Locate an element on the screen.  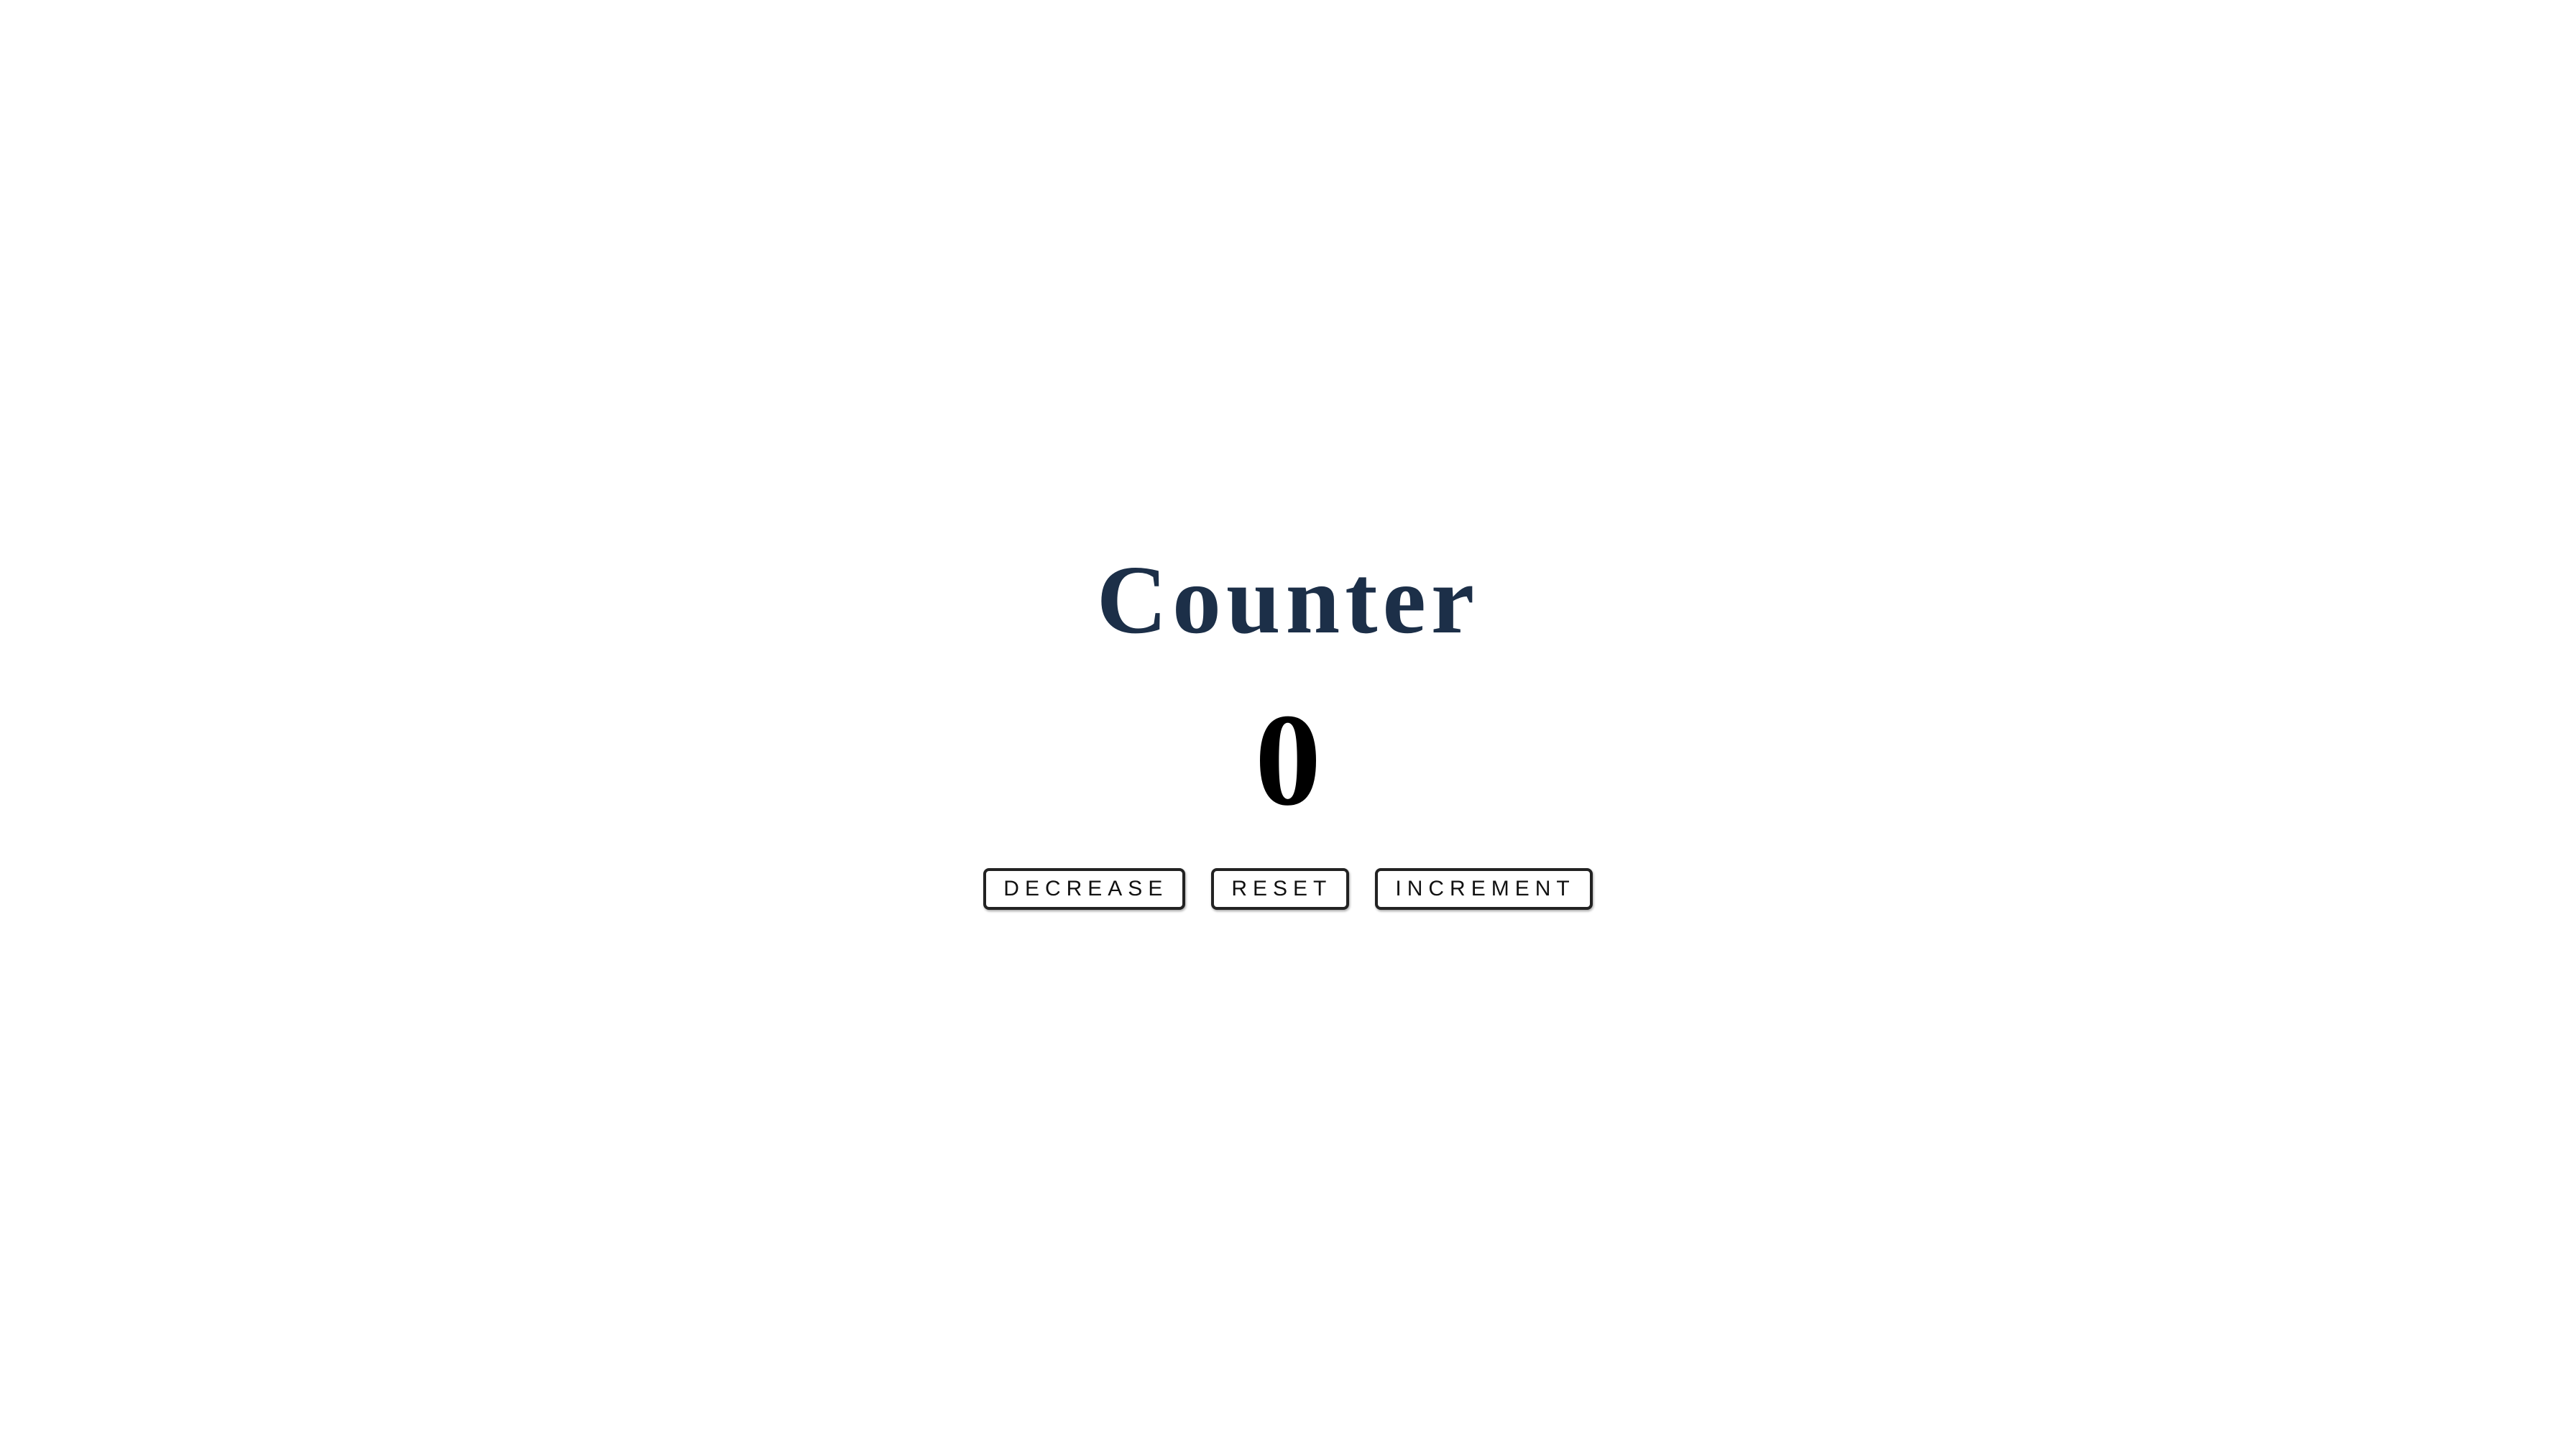
counter-value: 0 is located at coordinates (1288, 759).